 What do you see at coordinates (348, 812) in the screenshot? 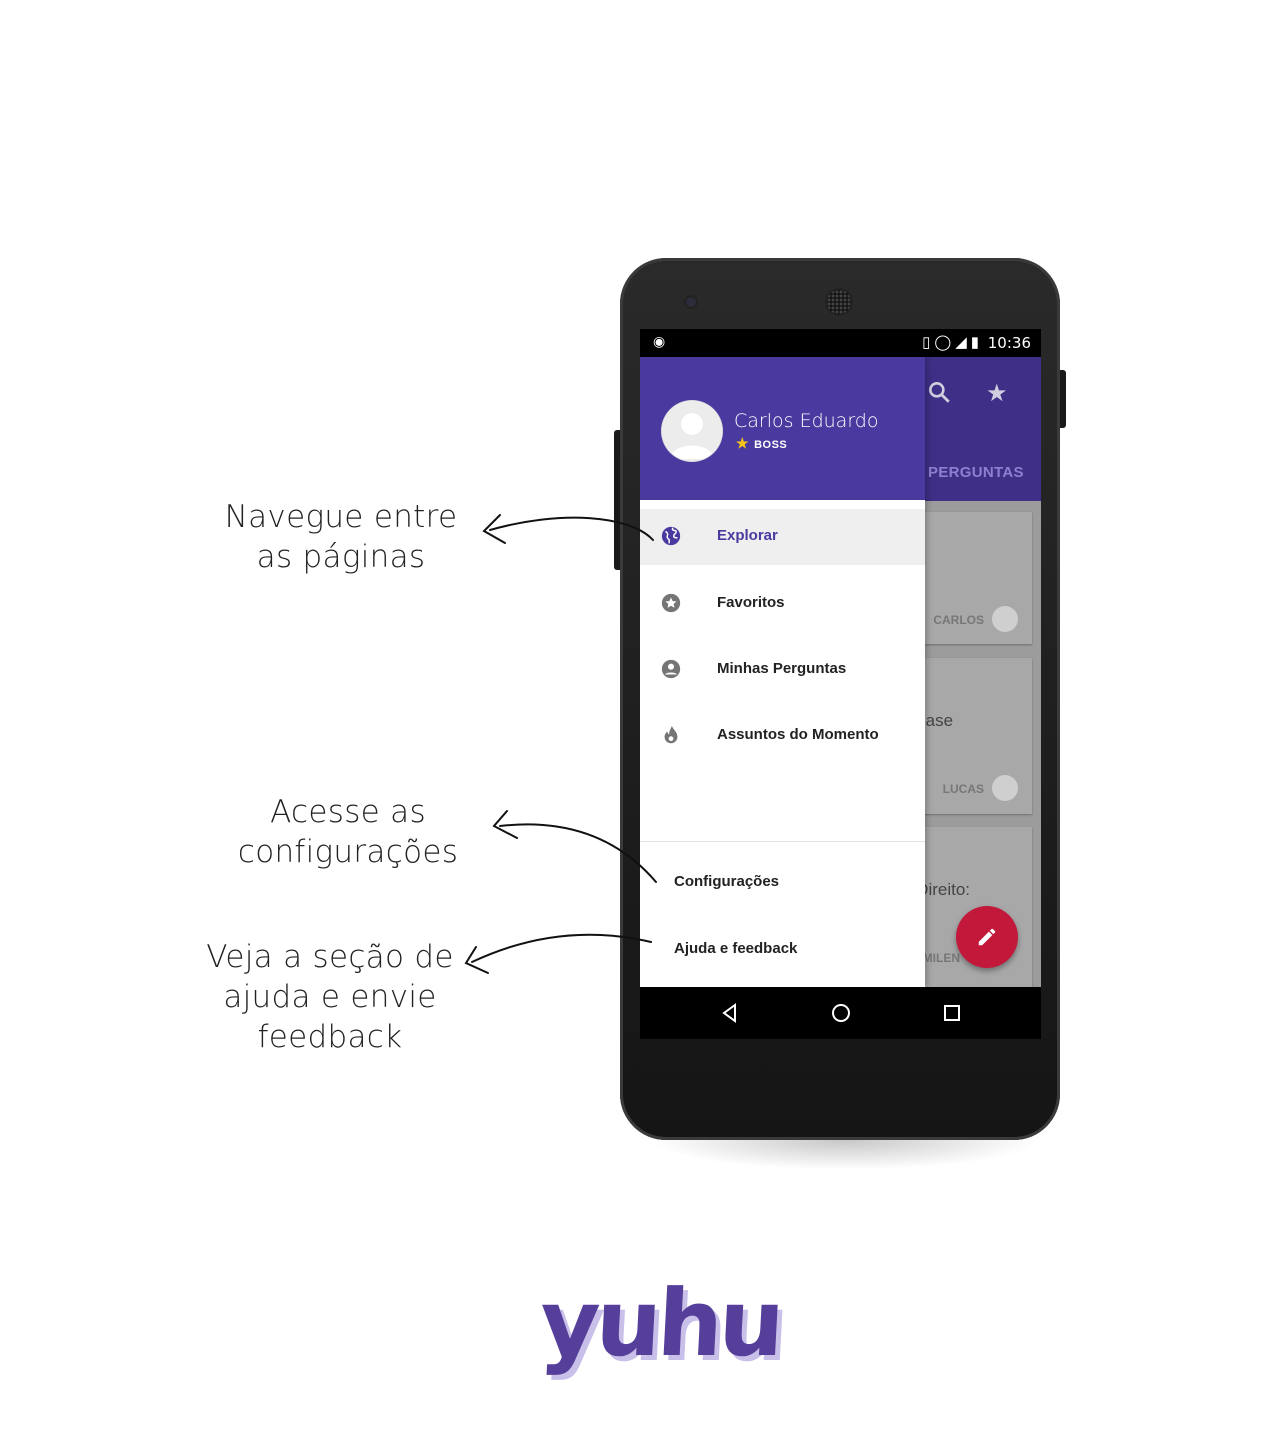
I see `callout-line: Acesse as` at bounding box center [348, 812].